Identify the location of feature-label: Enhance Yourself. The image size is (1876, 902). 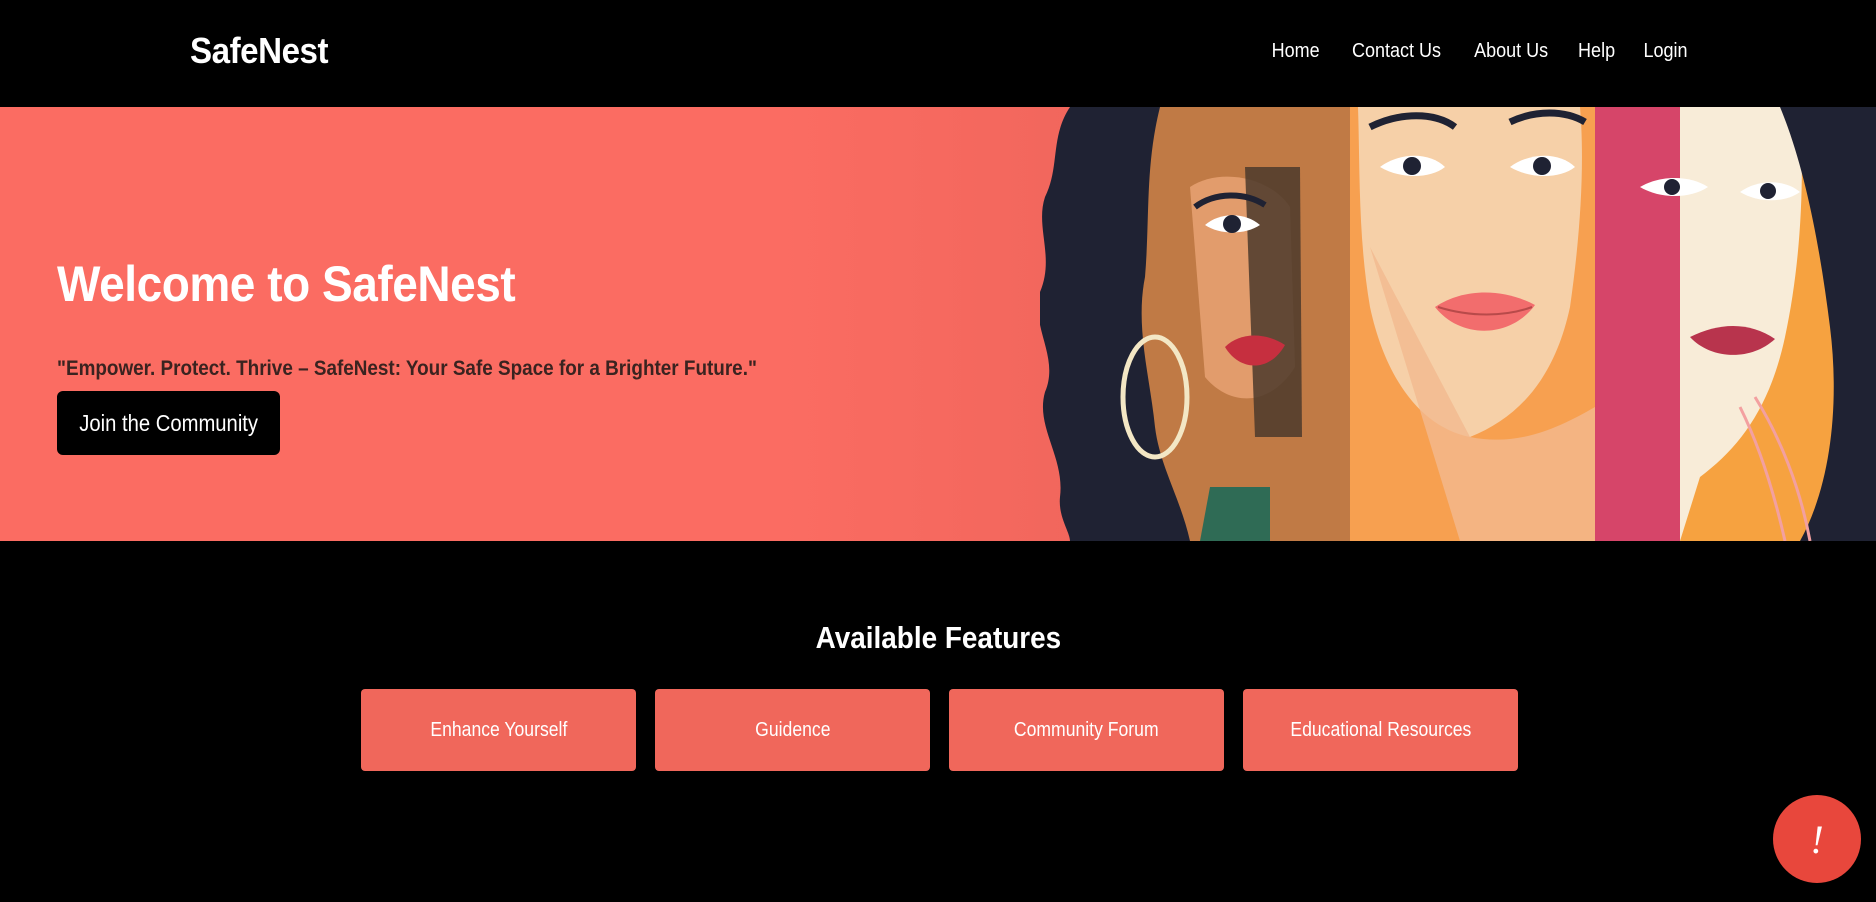
(498, 729).